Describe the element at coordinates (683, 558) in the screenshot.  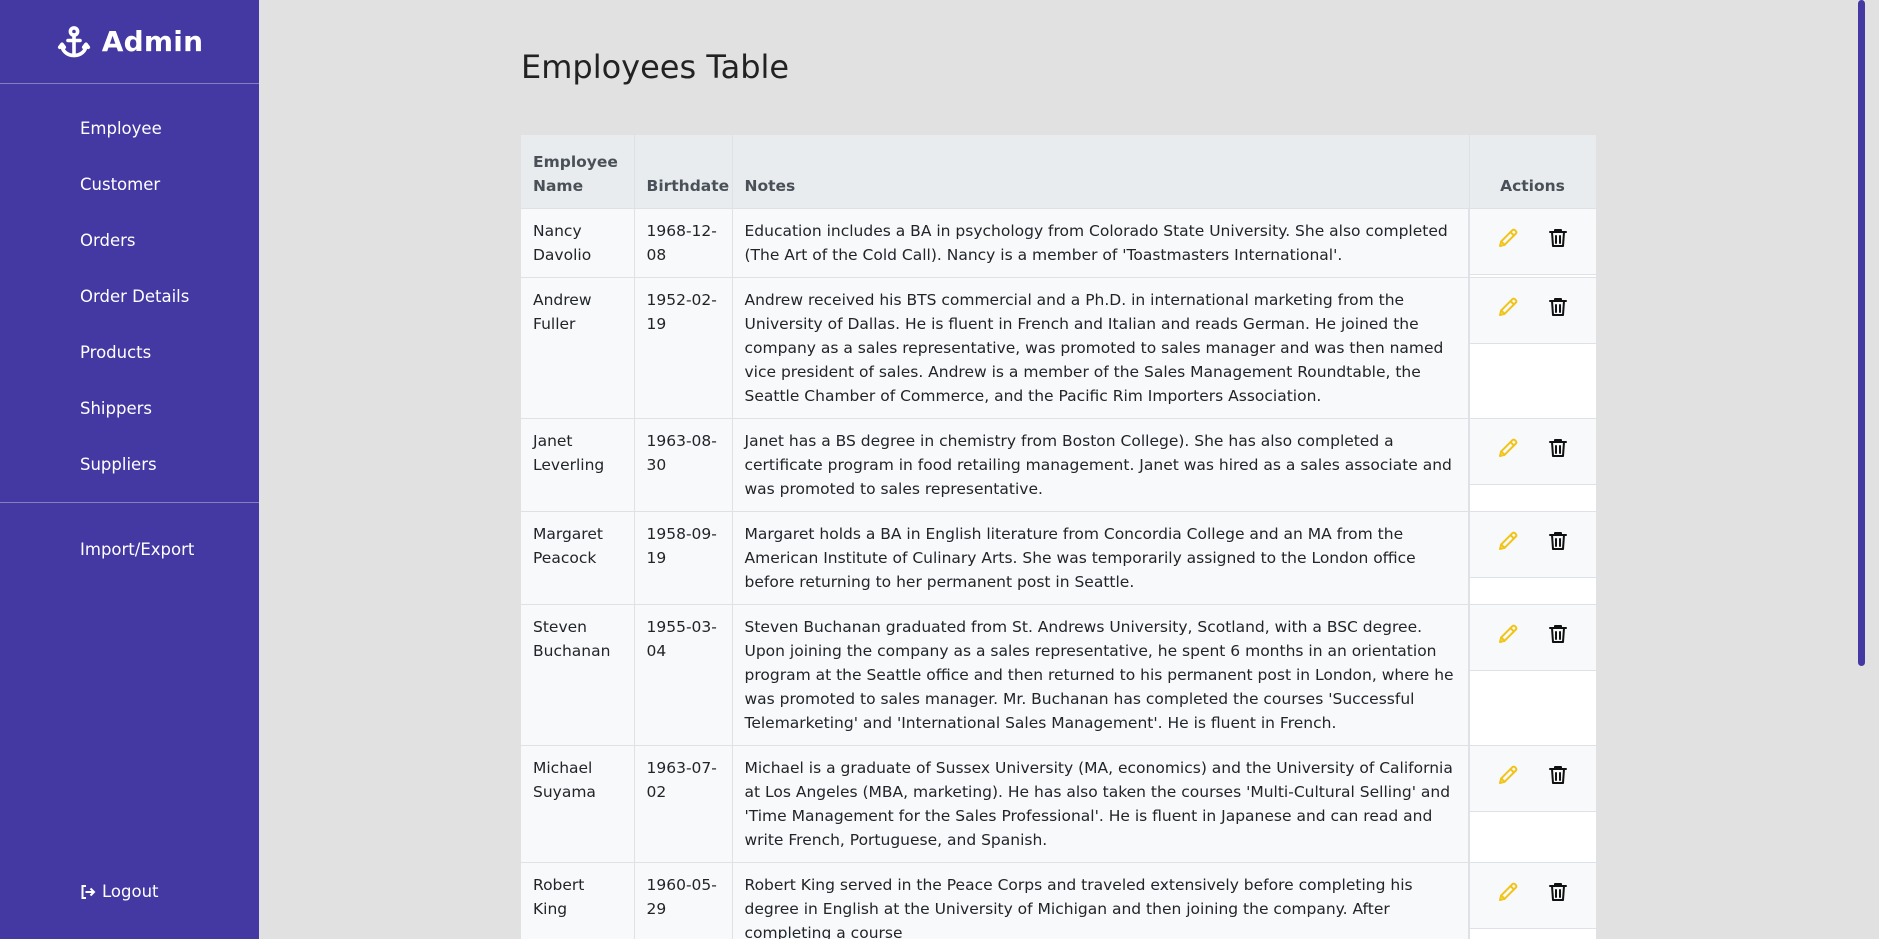
I see `cell-birthdate: 1958-09-19` at that location.